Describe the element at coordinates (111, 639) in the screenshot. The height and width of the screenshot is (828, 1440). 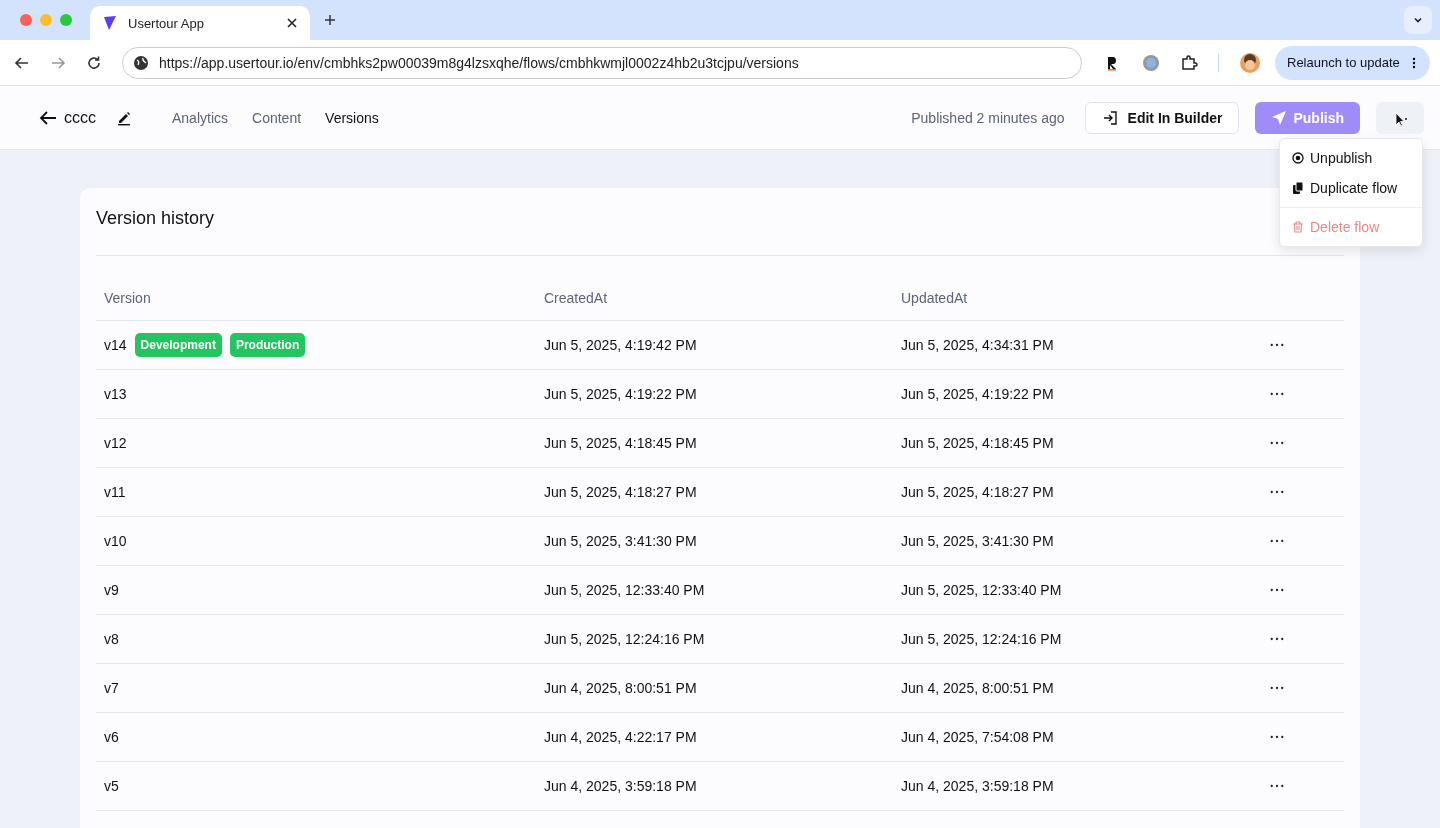
I see `version-label: v8` at that location.